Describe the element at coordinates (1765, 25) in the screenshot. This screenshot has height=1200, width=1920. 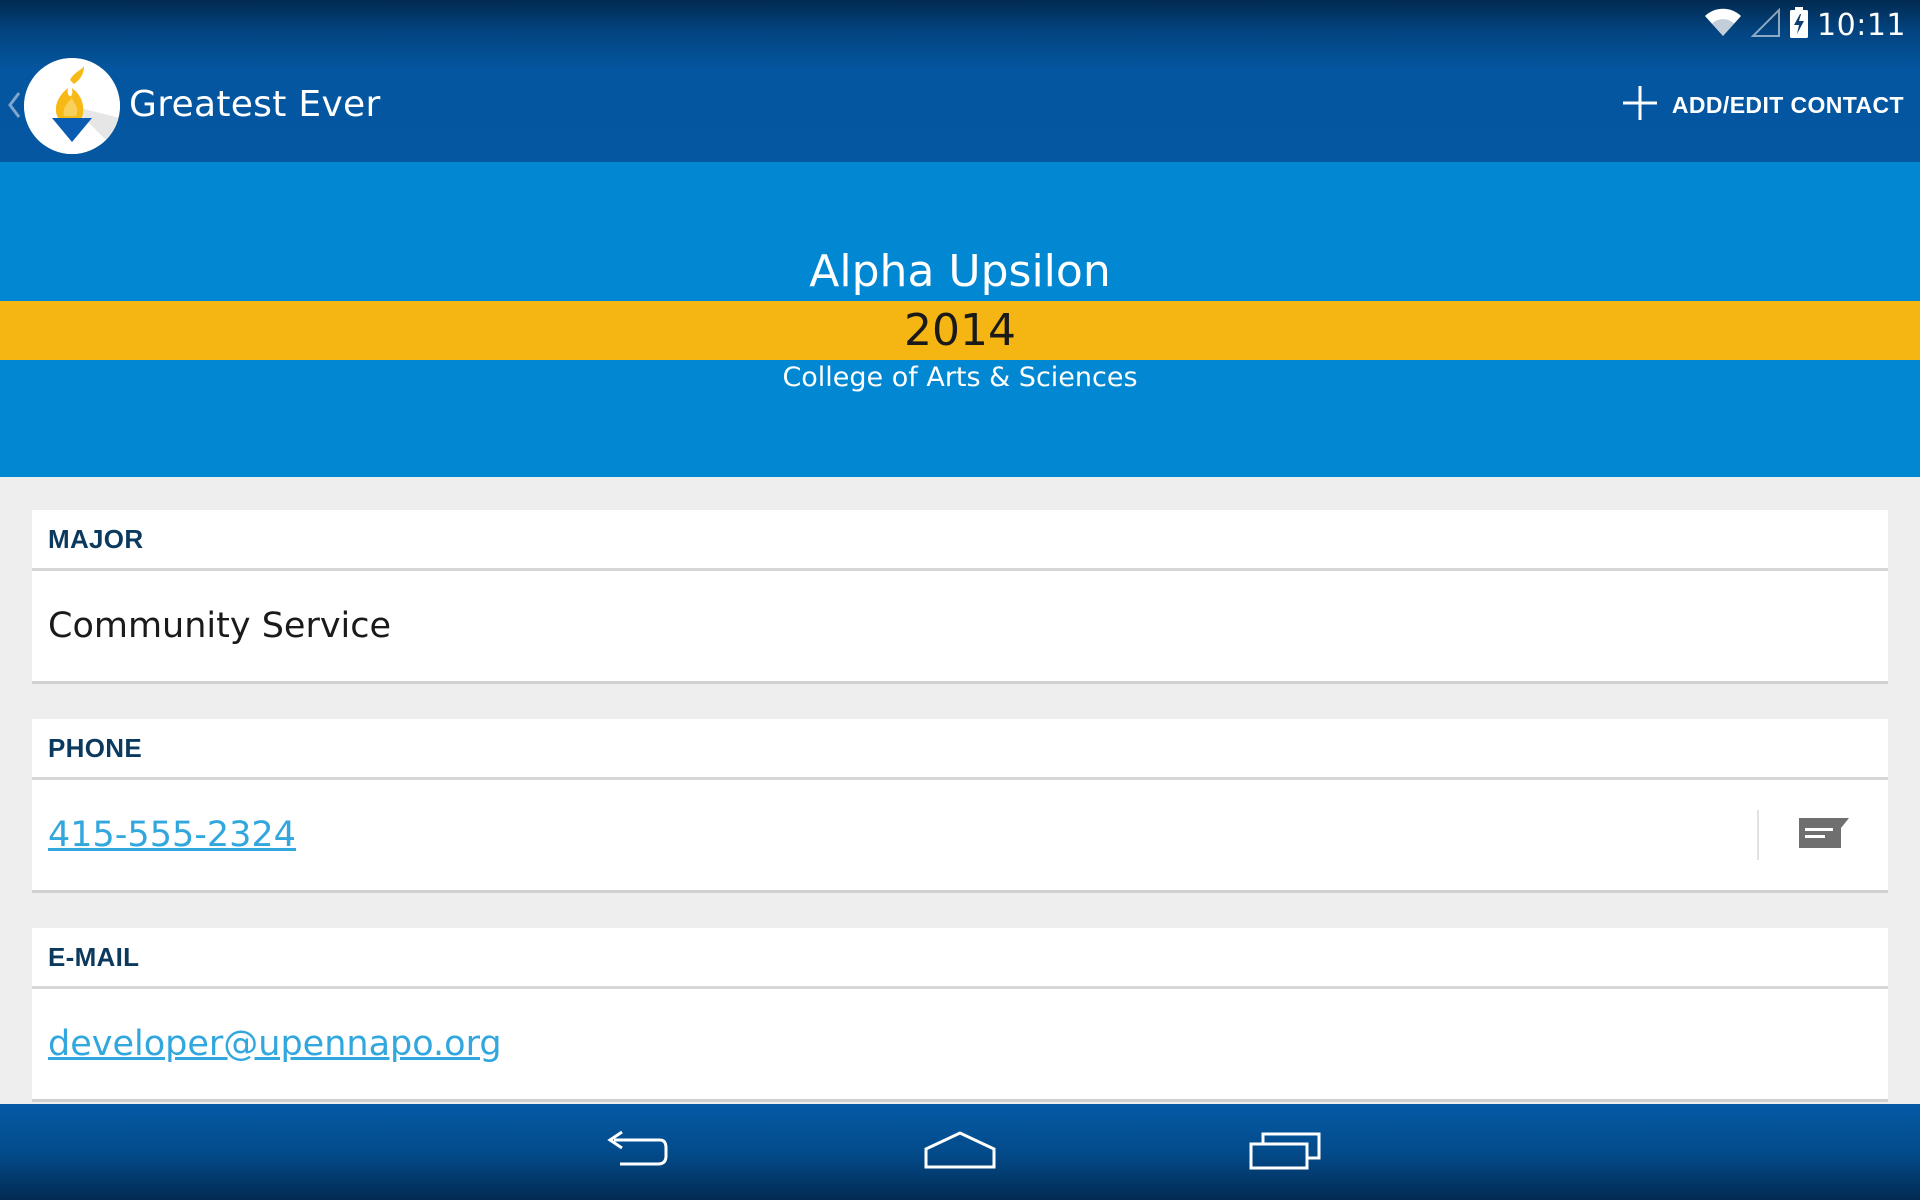
I see `cell-signal-icon` at that location.